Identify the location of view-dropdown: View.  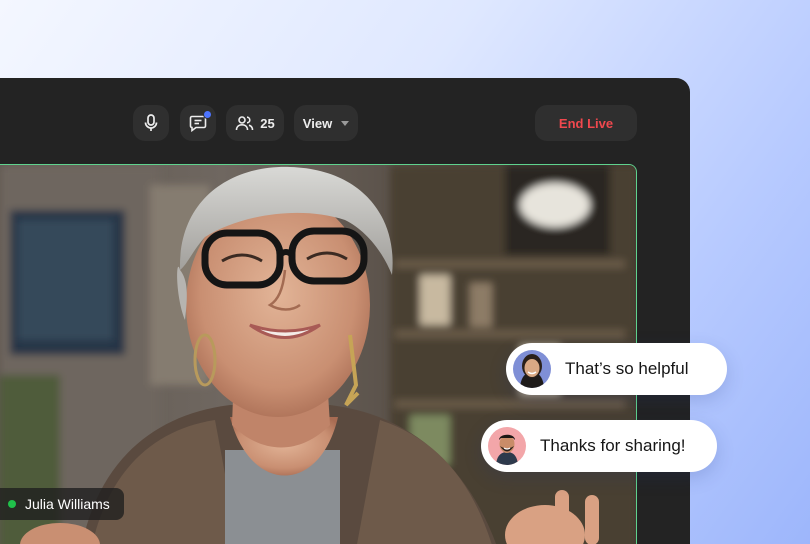
(326, 123).